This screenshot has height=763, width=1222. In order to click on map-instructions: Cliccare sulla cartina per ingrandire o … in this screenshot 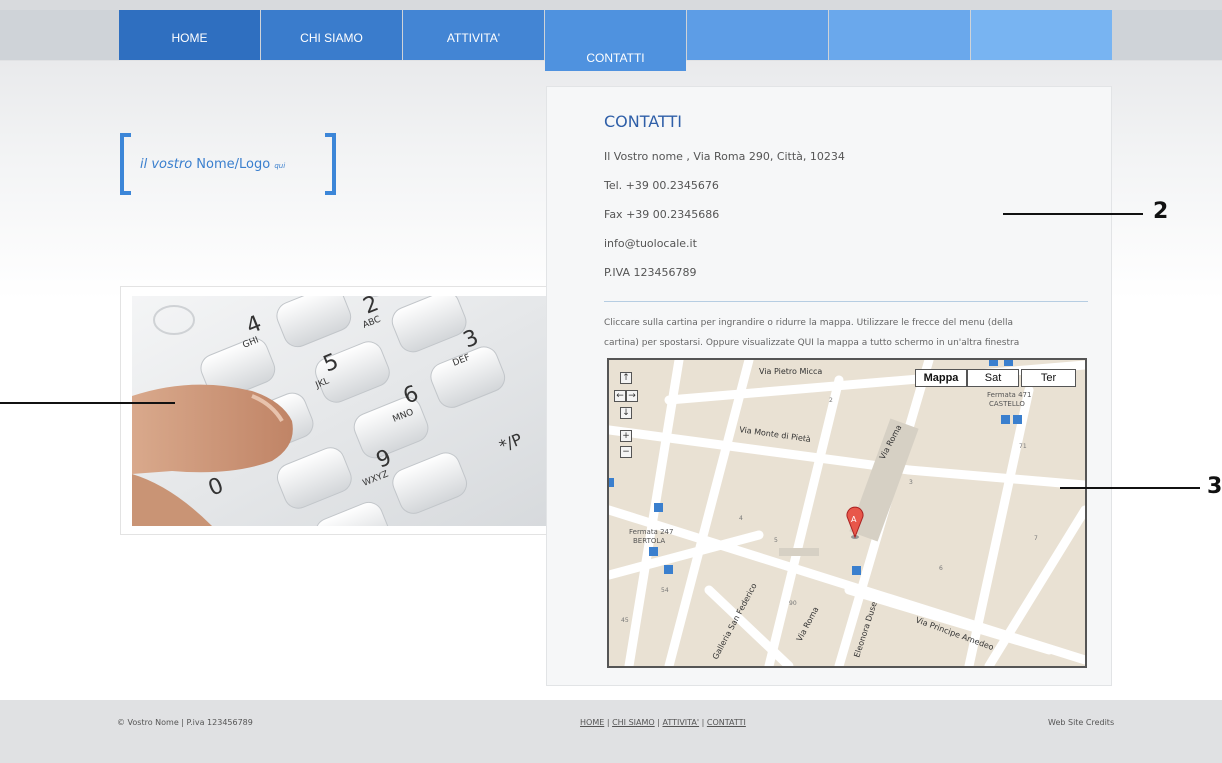, I will do `click(852, 333)`.